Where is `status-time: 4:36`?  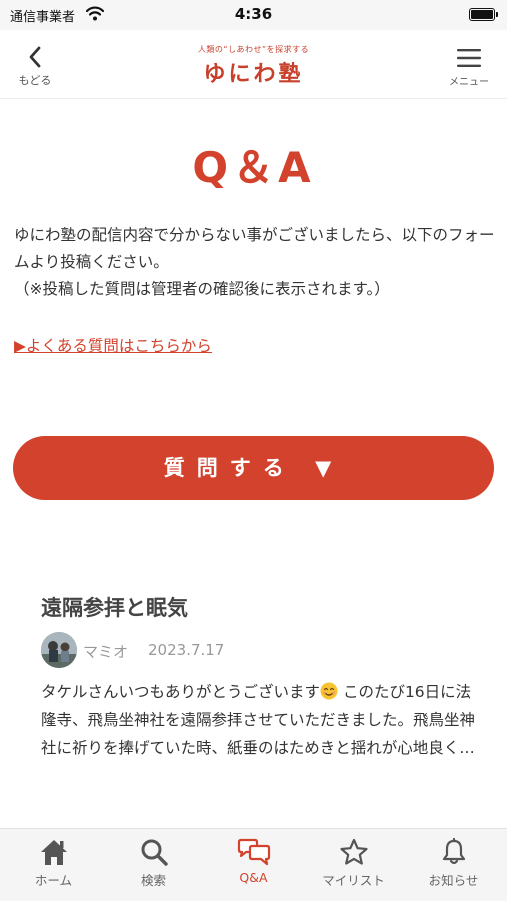 status-time: 4:36 is located at coordinates (253, 14).